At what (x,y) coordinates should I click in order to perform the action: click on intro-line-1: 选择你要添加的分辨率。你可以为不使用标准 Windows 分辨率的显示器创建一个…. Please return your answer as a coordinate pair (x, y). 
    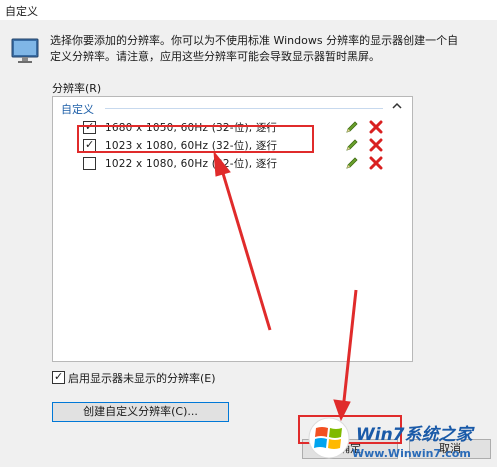
    Looking at the image, I should click on (254, 40).